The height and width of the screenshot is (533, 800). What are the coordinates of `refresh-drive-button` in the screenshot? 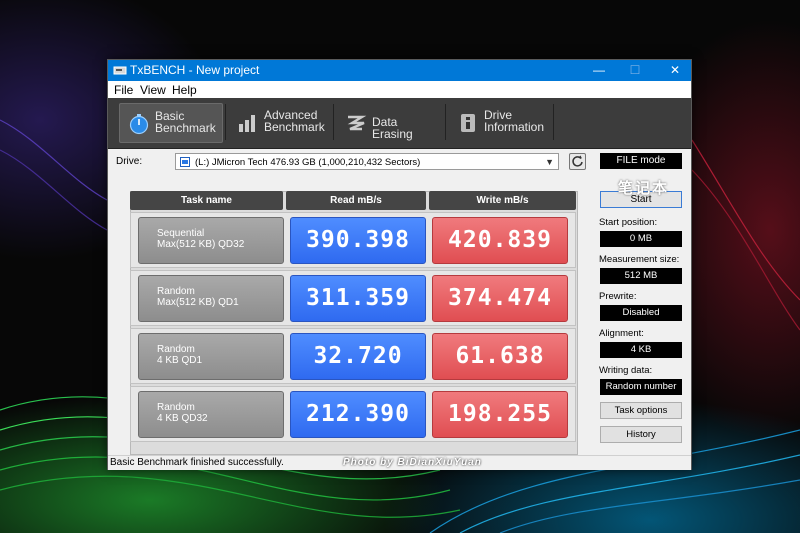 It's located at (577, 161).